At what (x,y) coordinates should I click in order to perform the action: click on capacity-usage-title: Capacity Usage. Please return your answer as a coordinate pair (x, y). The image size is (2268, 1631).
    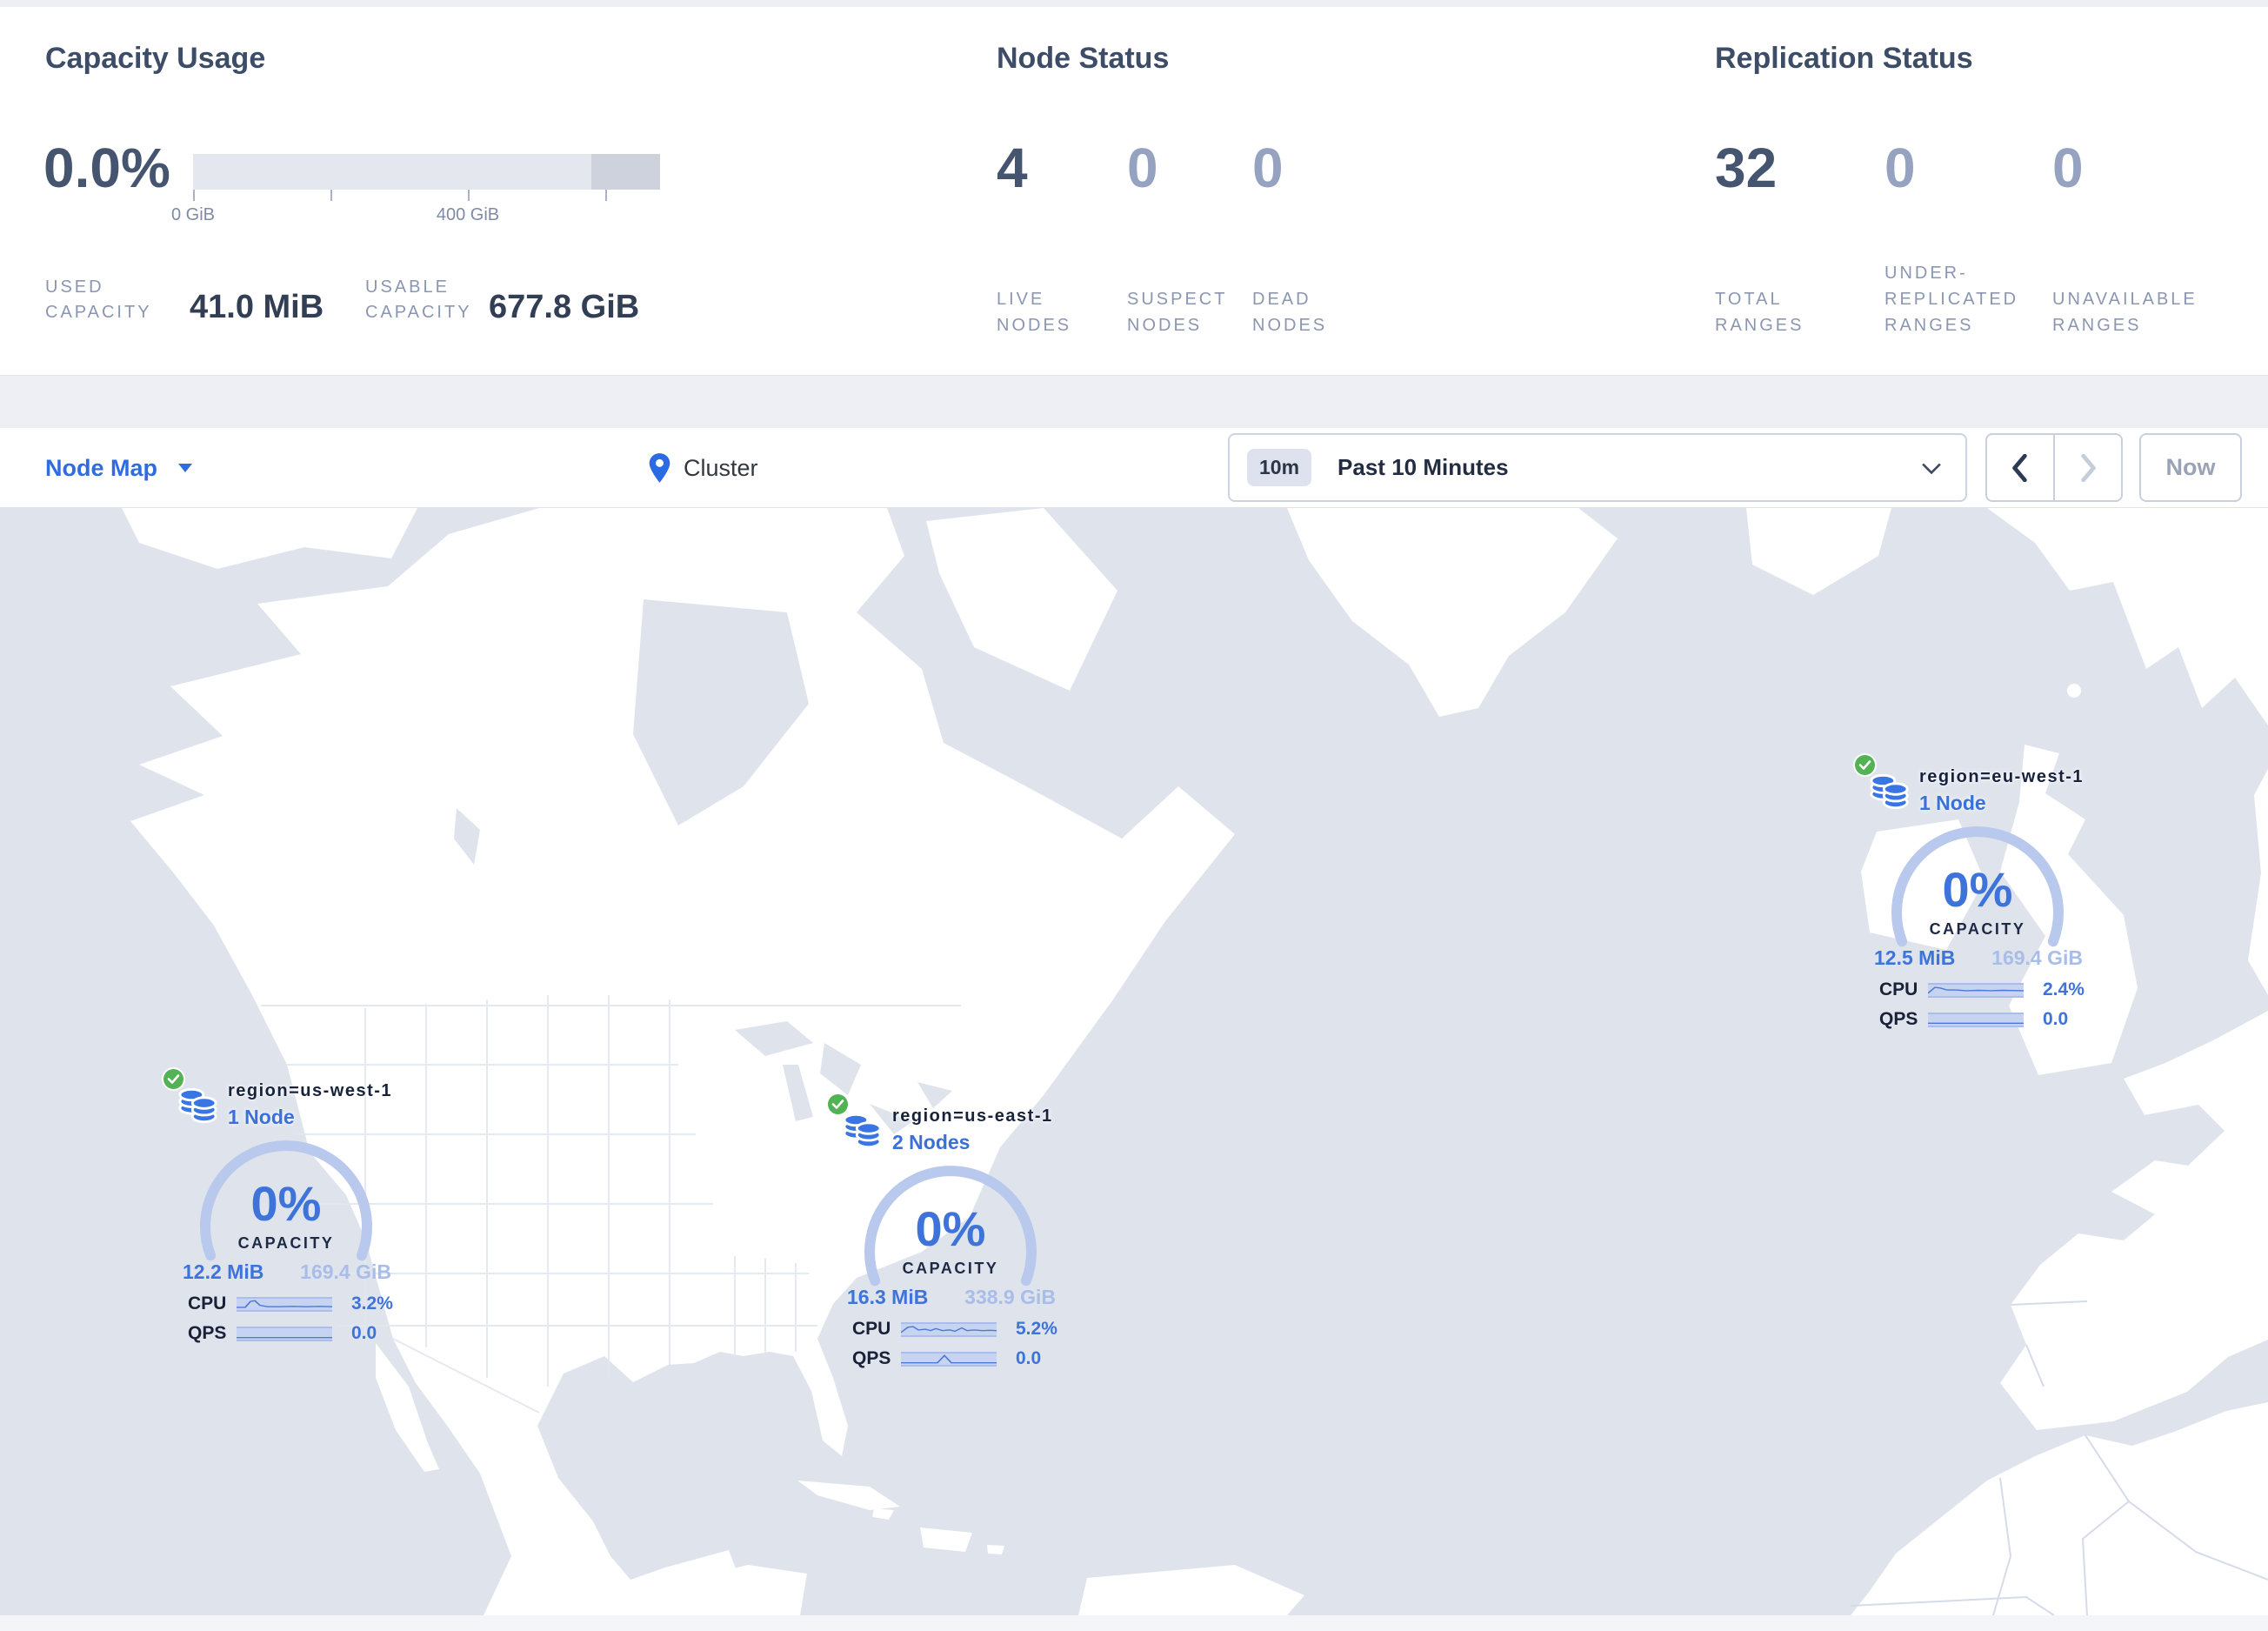
    Looking at the image, I should click on (155, 58).